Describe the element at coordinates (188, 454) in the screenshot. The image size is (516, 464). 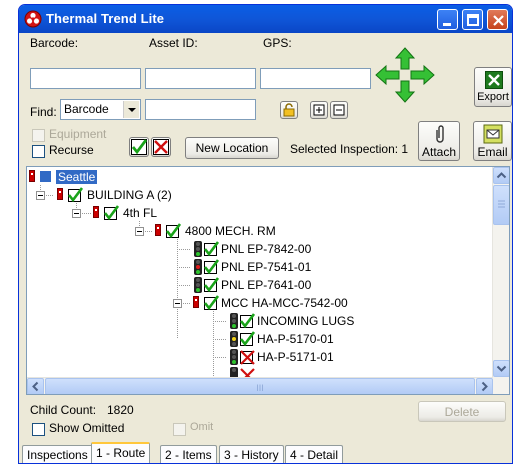
I see `tab-items: 2 - Items` at that location.